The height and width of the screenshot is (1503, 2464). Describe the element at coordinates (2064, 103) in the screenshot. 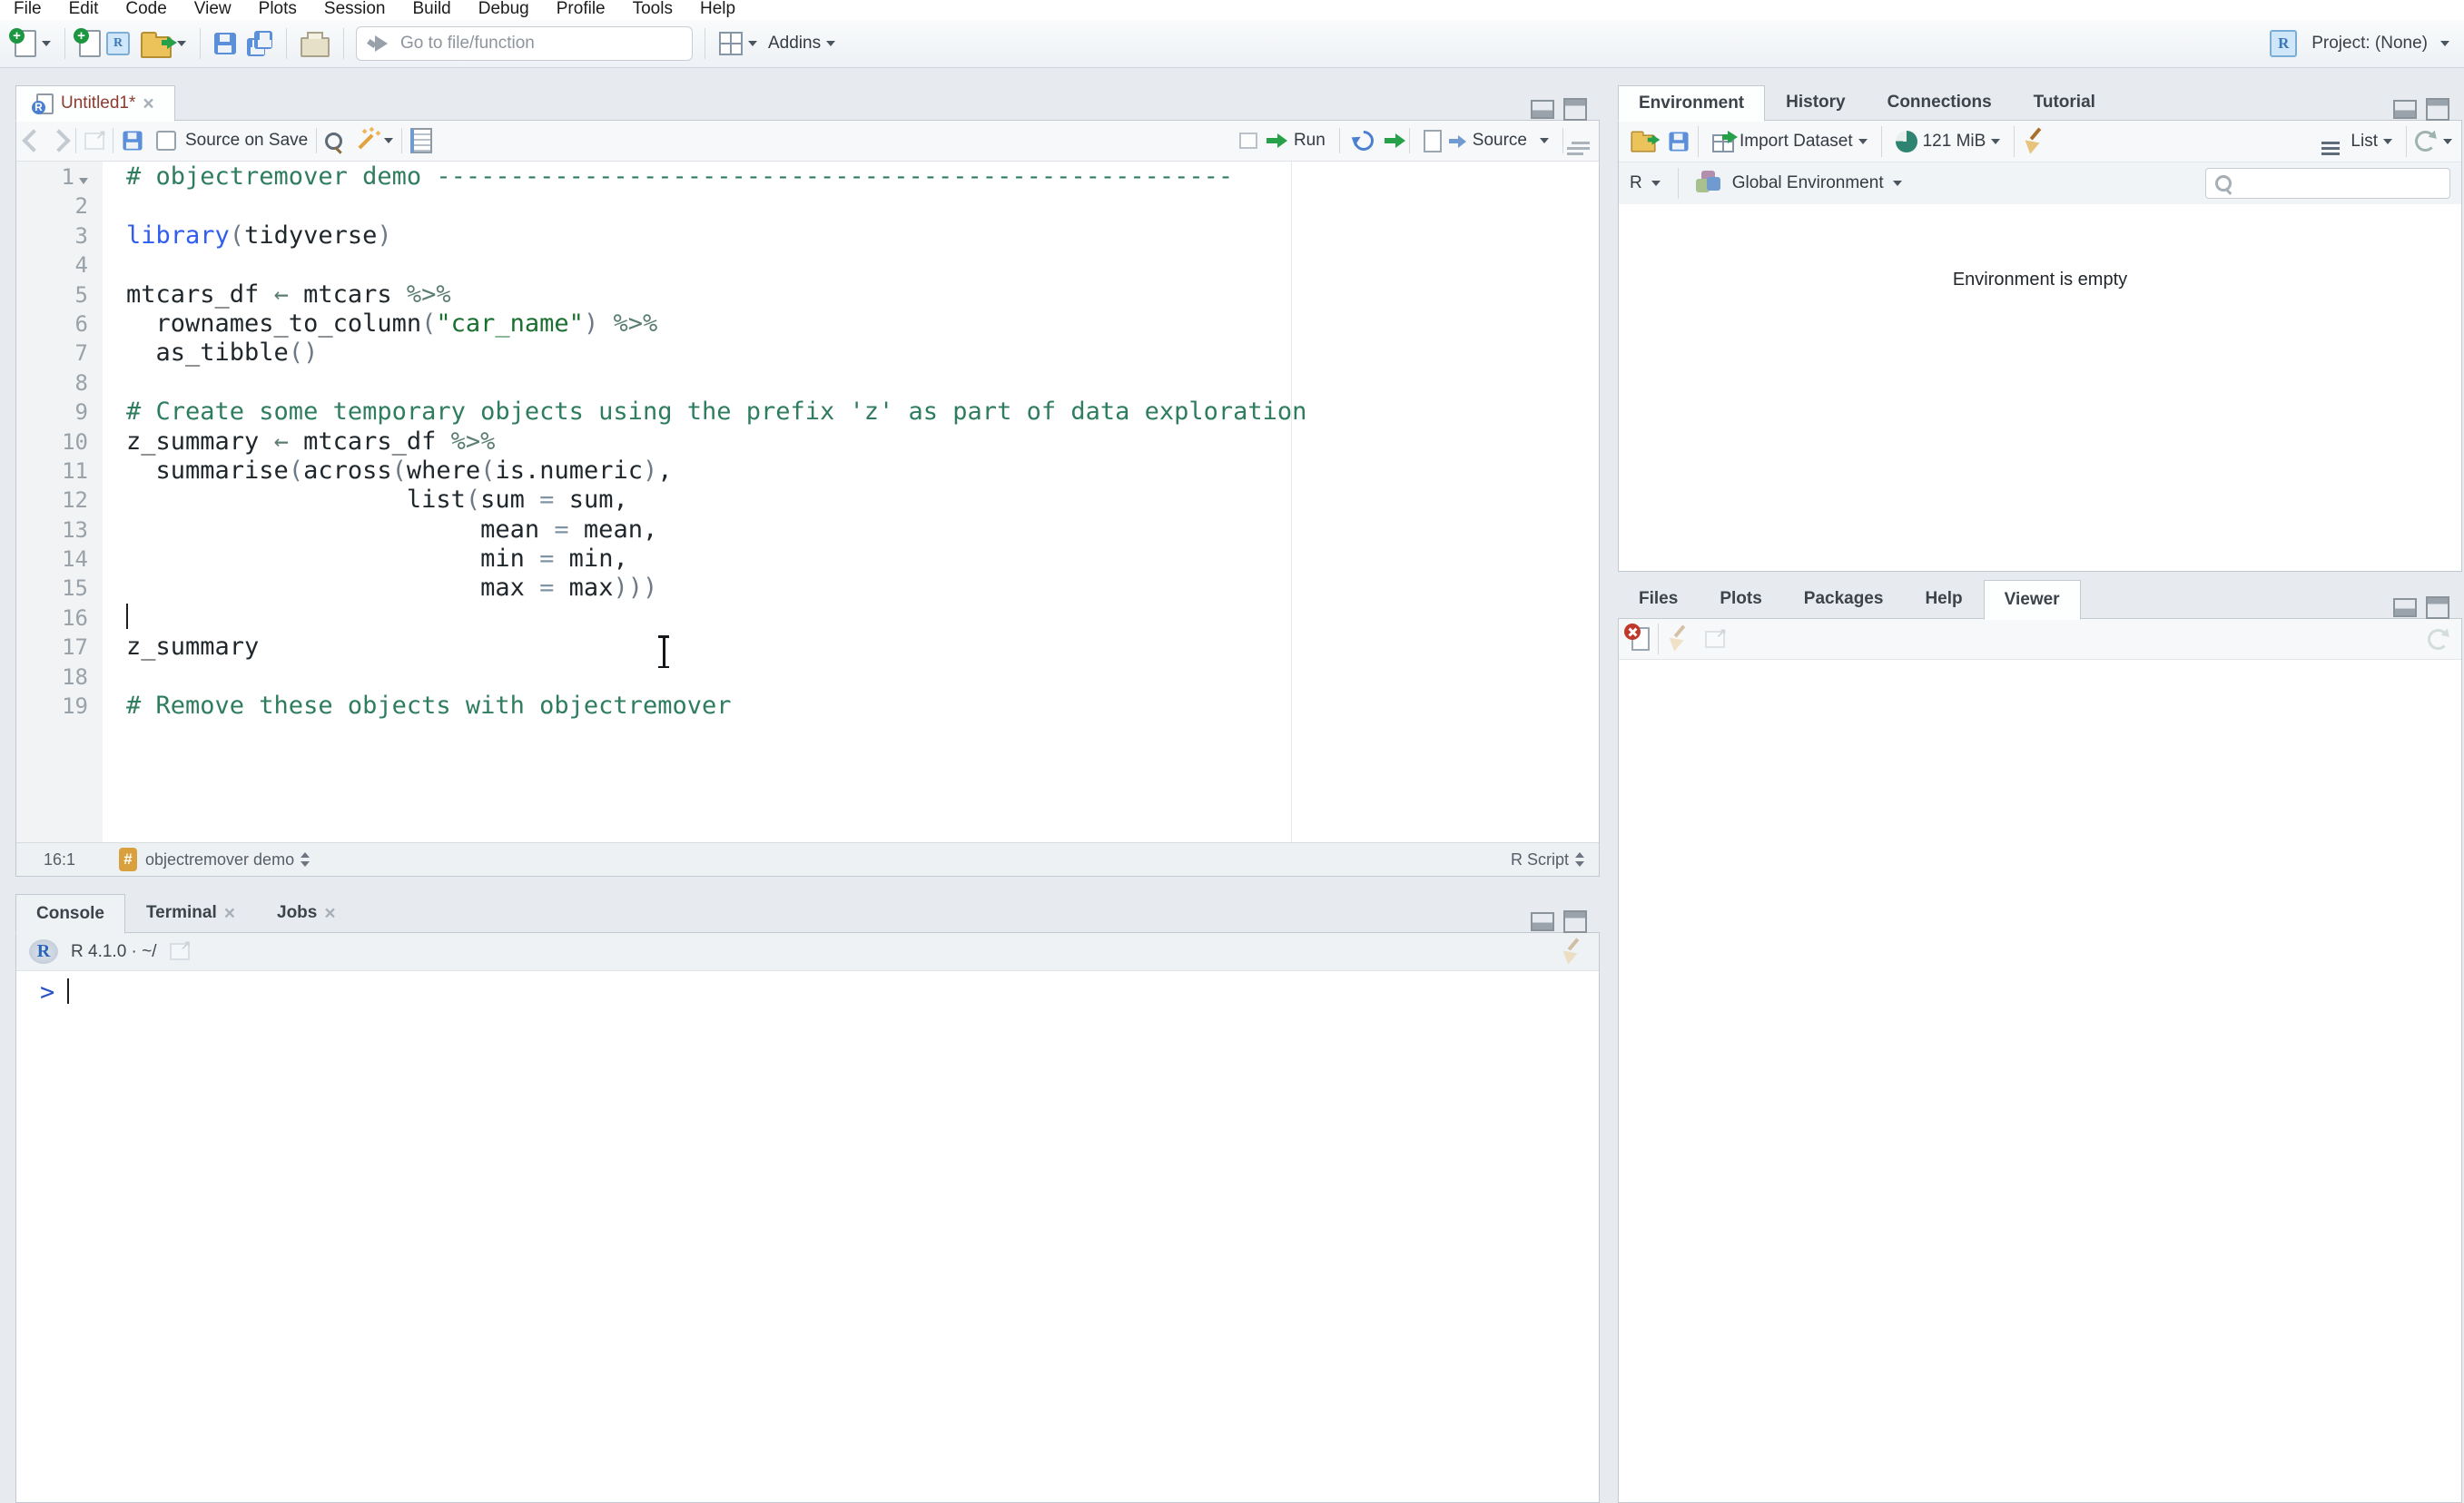

I see `tab-tutorial: Tutorial` at that location.